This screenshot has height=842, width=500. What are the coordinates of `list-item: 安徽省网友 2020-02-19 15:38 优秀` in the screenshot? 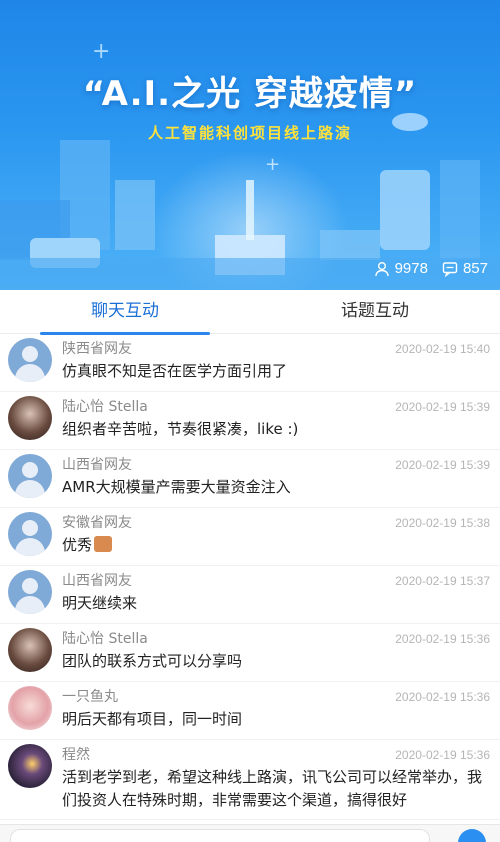 It's located at (250, 537).